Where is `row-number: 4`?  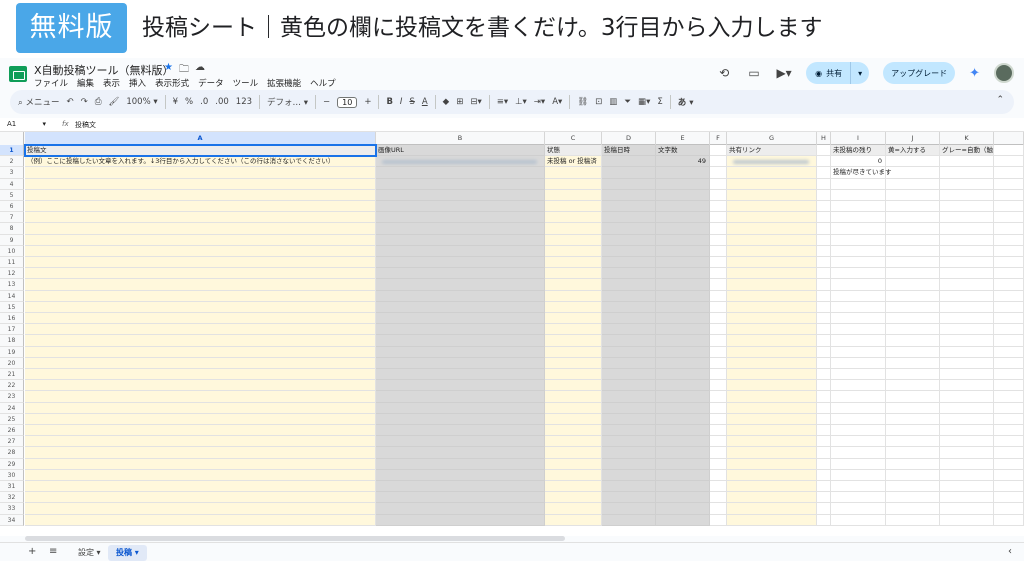 row-number: 4 is located at coordinates (12, 184).